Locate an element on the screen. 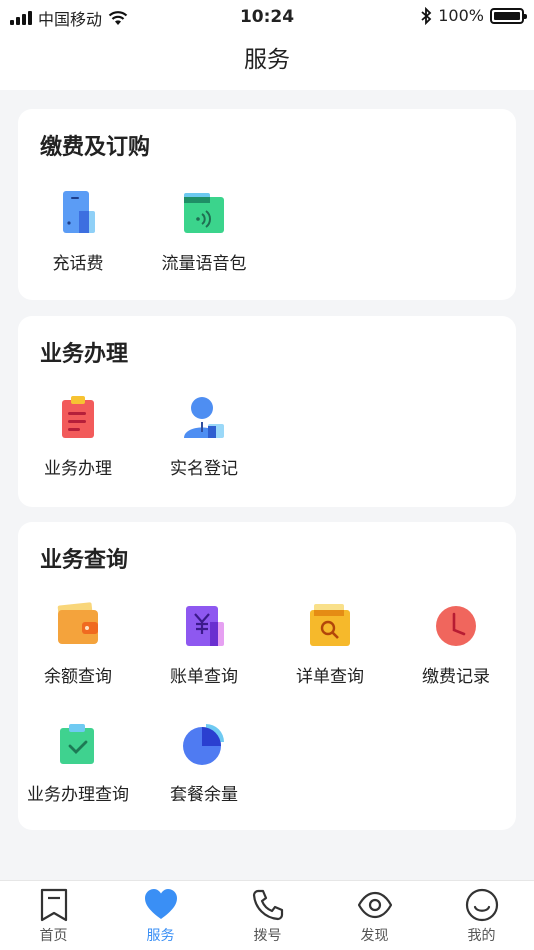 This screenshot has width=534, height=950. tile-label: 余额查询 is located at coordinates (78, 677).